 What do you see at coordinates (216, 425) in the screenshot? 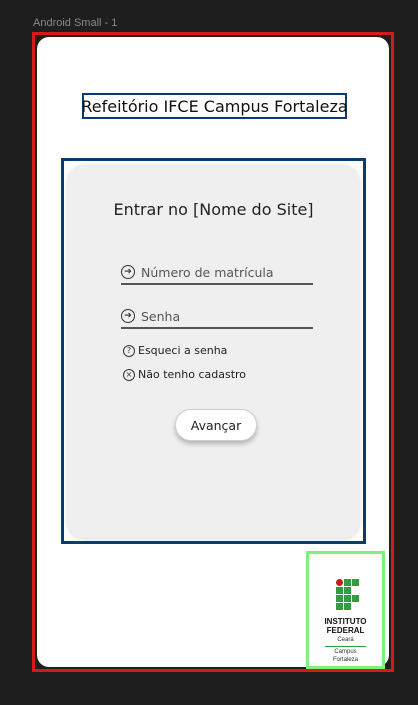
I see `submit-button: Avançar` at bounding box center [216, 425].